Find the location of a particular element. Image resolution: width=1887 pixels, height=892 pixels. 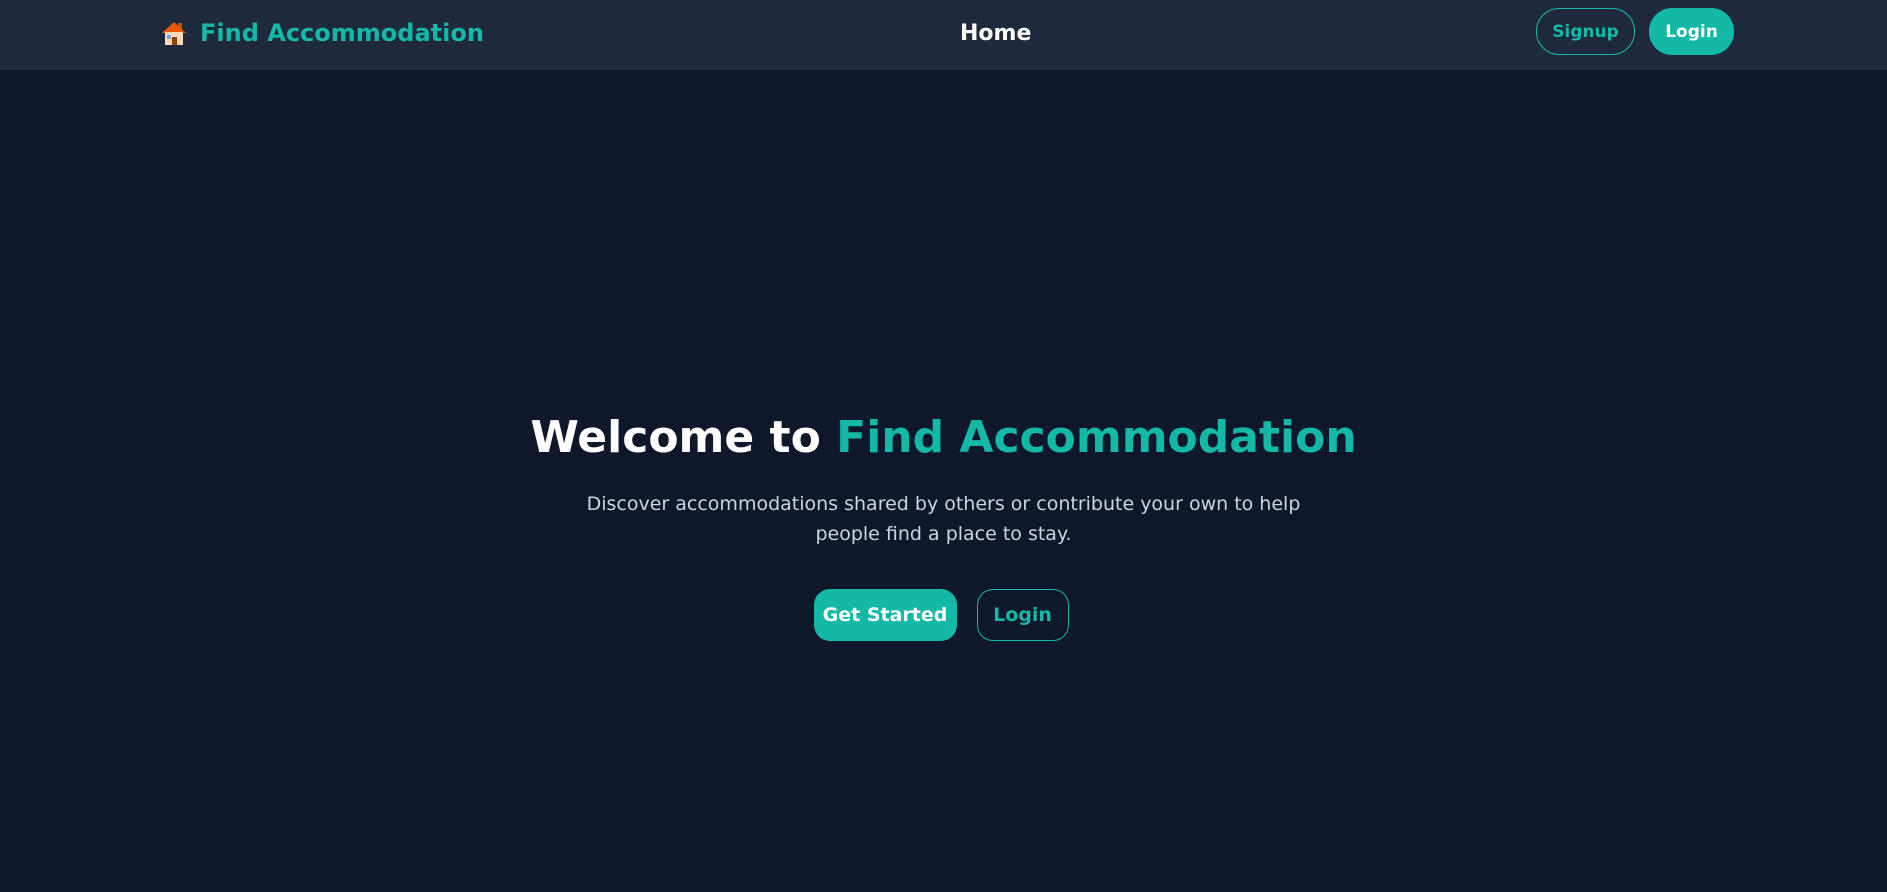

login-button: Login is located at coordinates (1691, 31).